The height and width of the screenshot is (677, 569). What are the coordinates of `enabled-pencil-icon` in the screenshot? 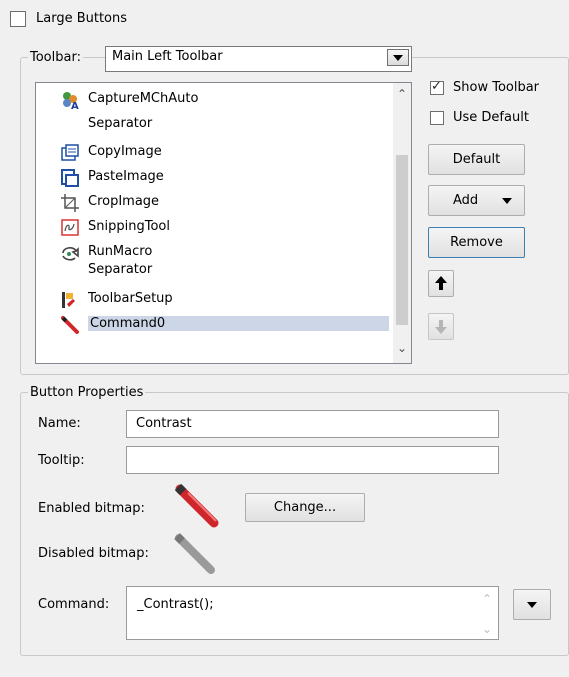 It's located at (196, 505).